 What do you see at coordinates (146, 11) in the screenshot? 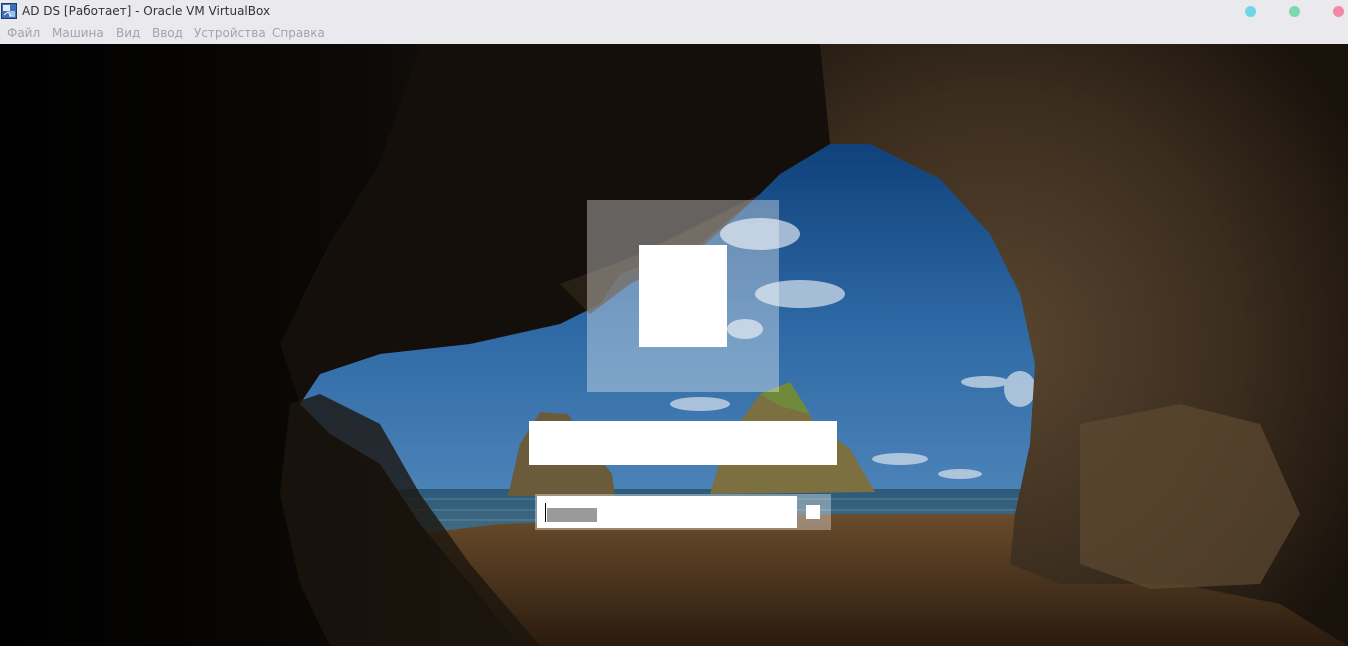
I see `window-title: AD DS [Работает] - Oracle VM VirtualBox` at bounding box center [146, 11].